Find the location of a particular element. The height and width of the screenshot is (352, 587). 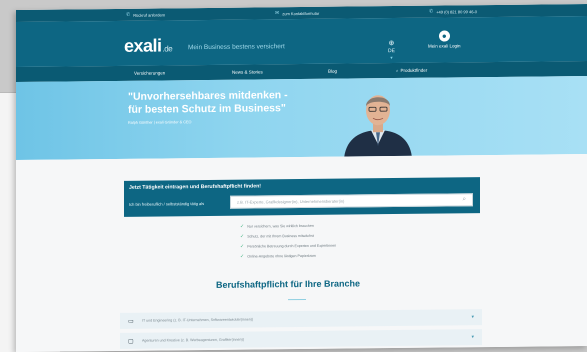

produktfinder-label: Produktfinder is located at coordinates (414, 70).